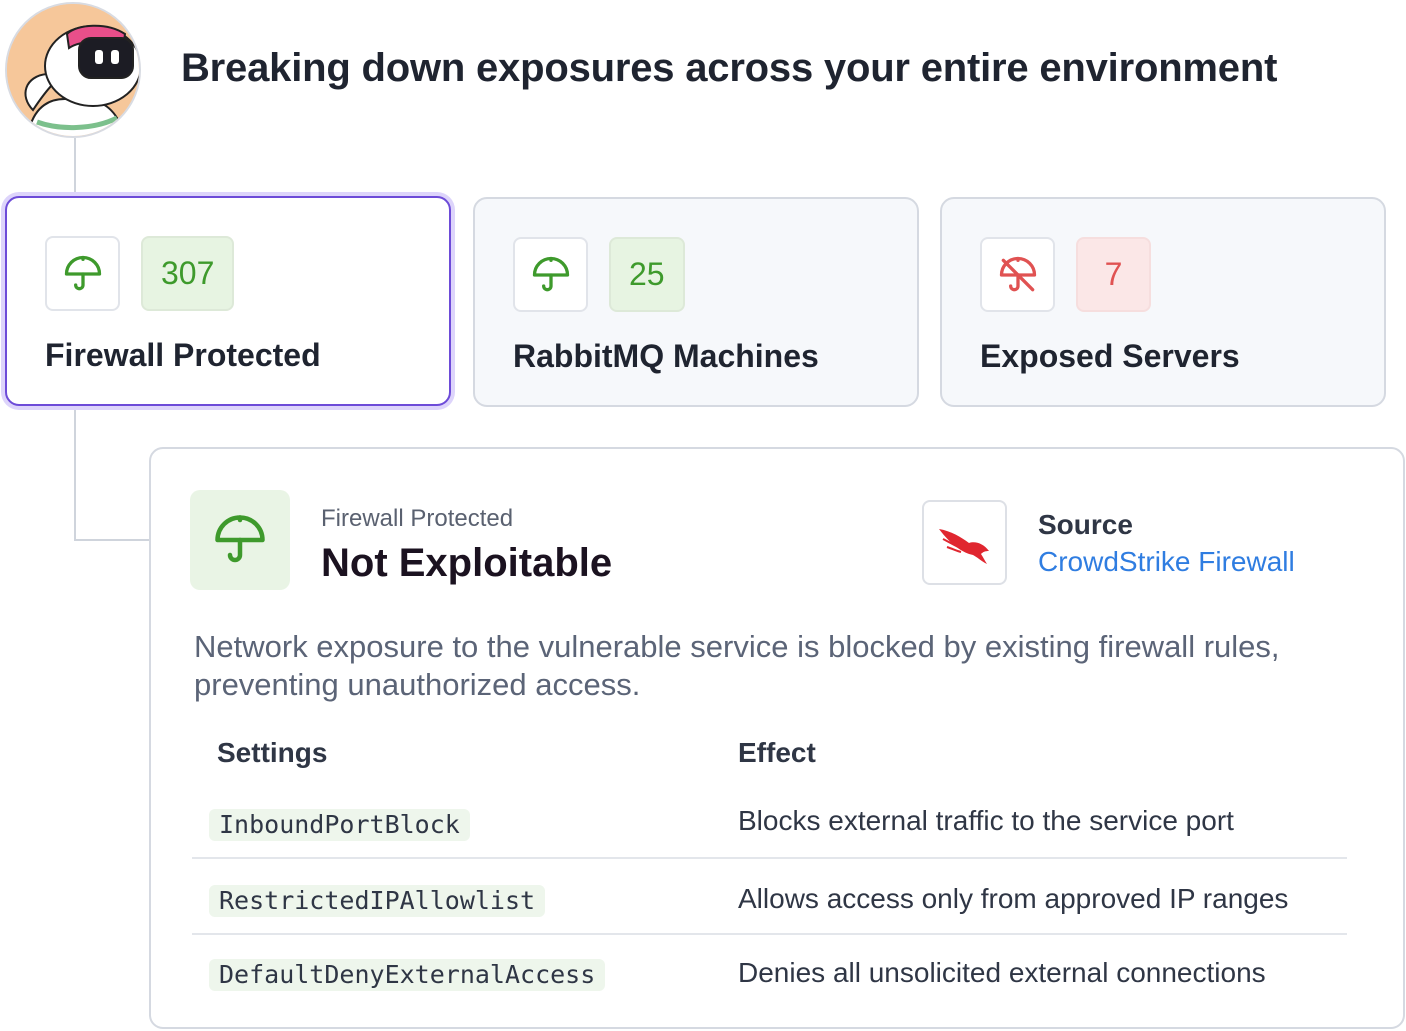  I want to click on column-header-settings: Settings, so click(272, 752).